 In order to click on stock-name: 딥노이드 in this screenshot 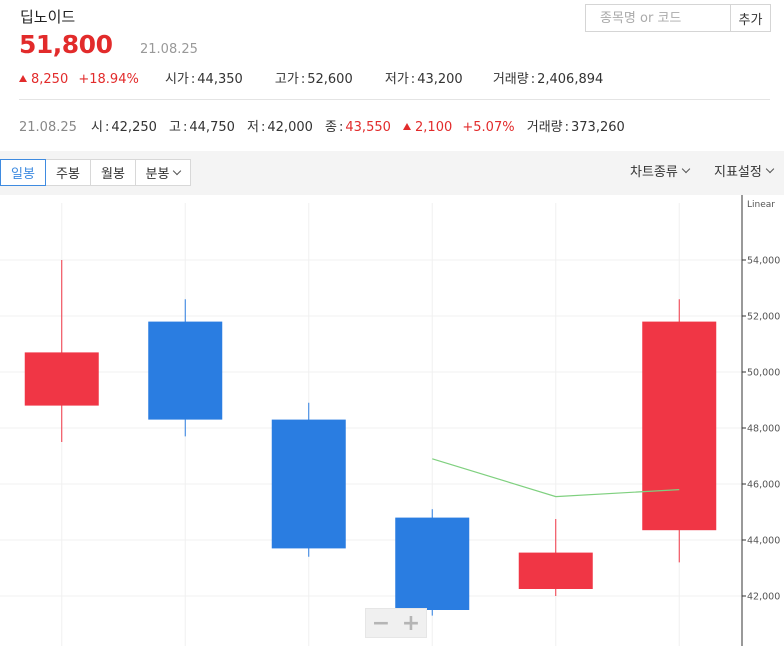, I will do `click(48, 17)`.